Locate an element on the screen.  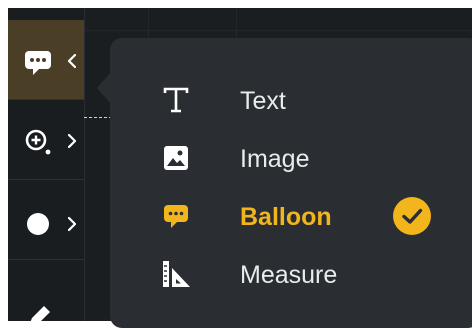
balloon-tool-button is located at coordinates (46, 60).